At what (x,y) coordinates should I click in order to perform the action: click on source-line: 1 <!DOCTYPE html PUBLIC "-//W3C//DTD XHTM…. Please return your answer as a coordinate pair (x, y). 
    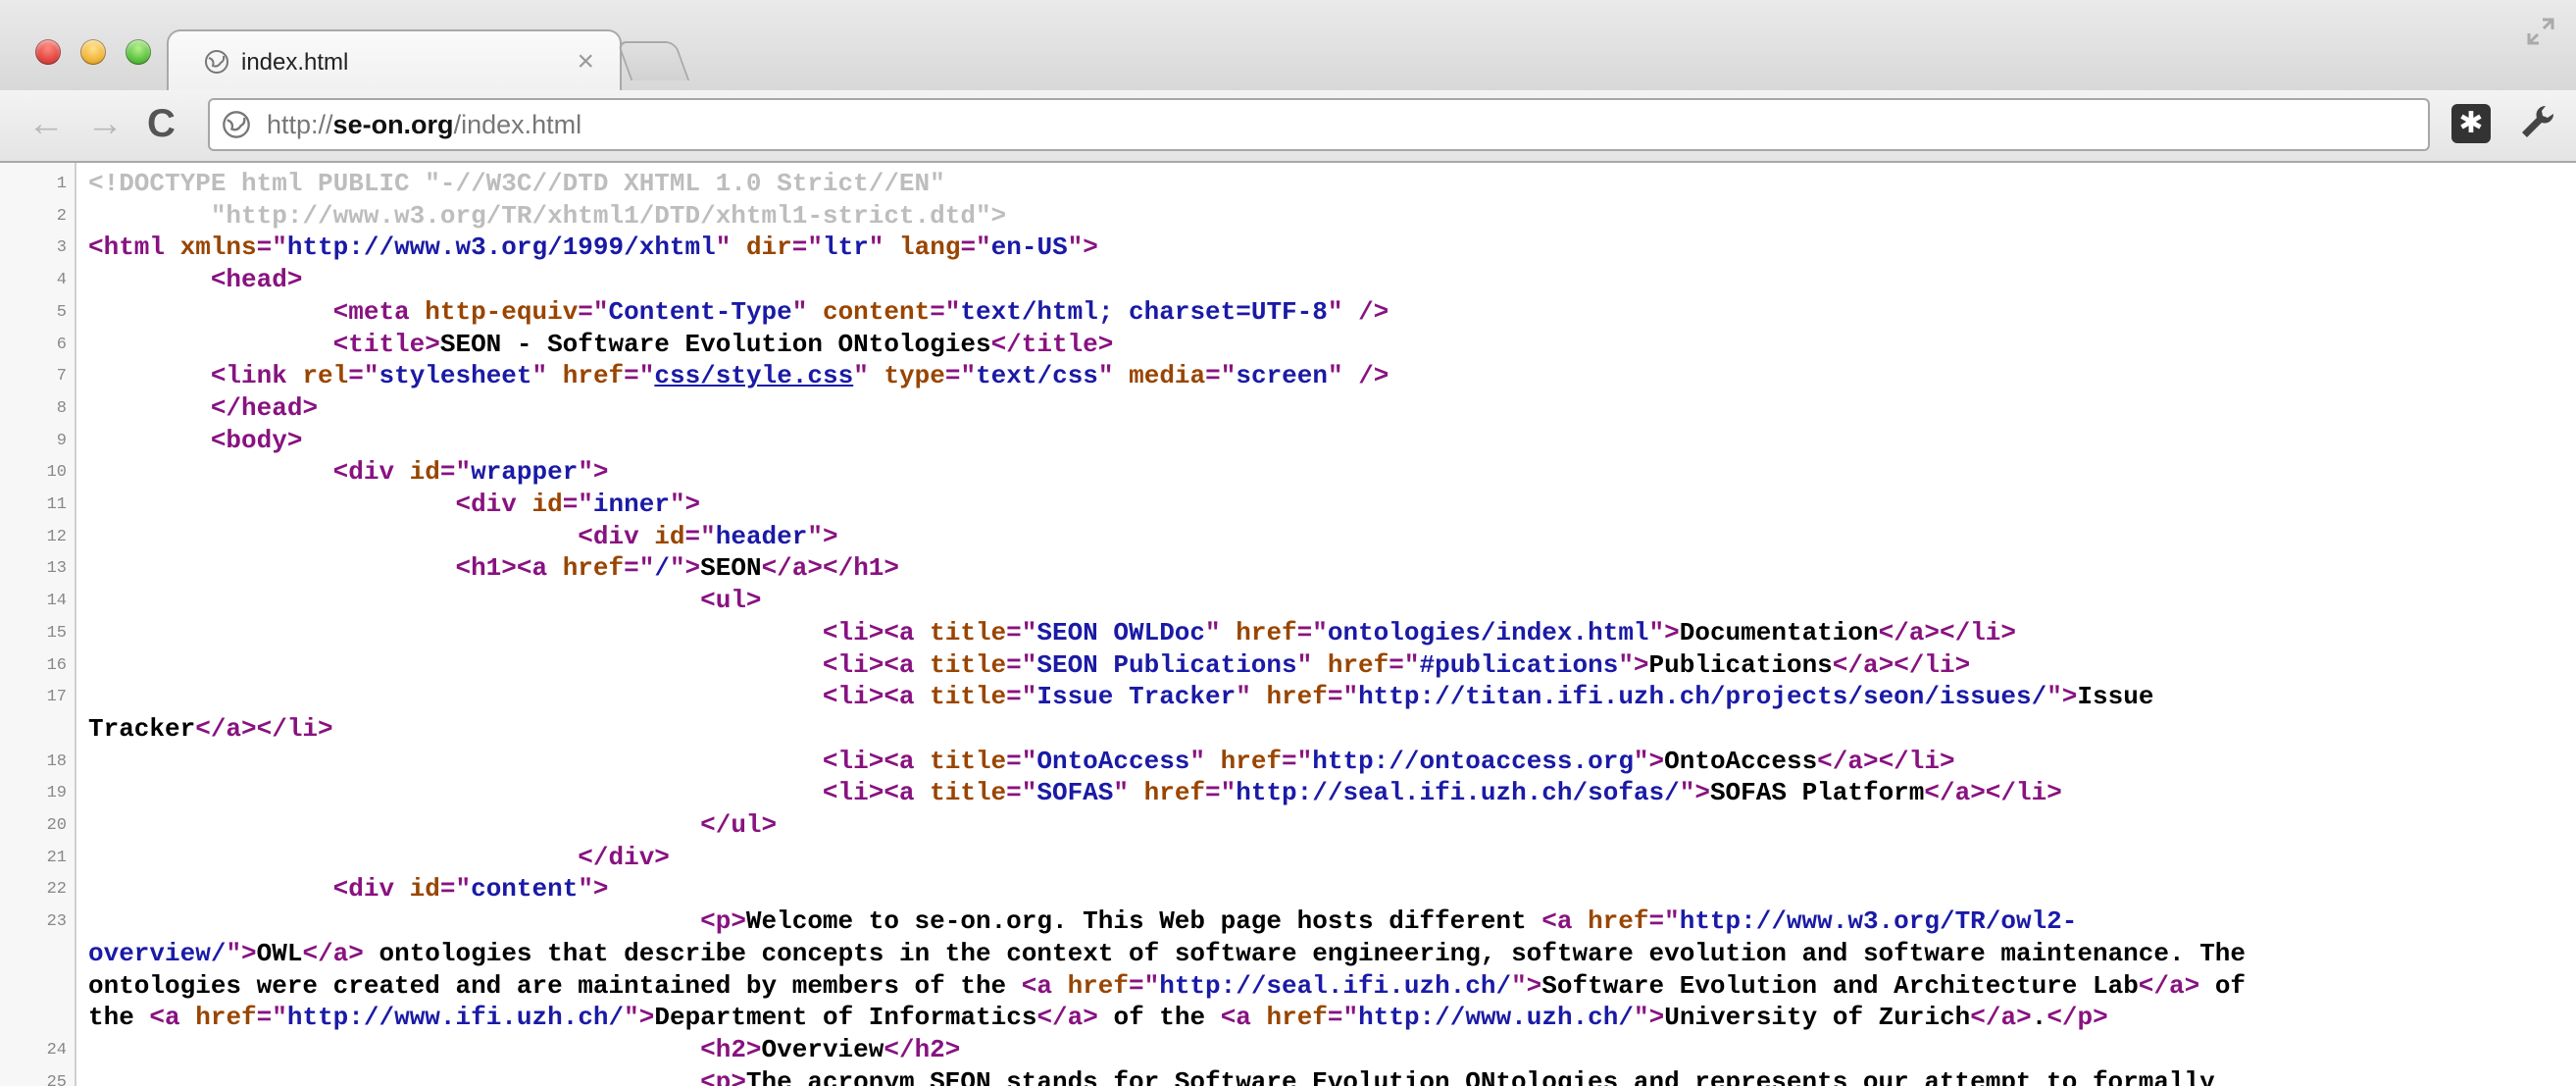
    Looking at the image, I should click on (1288, 183).